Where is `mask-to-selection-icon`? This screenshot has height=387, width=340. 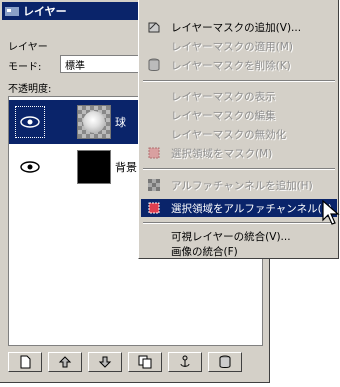 mask-to-selection-icon is located at coordinates (154, 153).